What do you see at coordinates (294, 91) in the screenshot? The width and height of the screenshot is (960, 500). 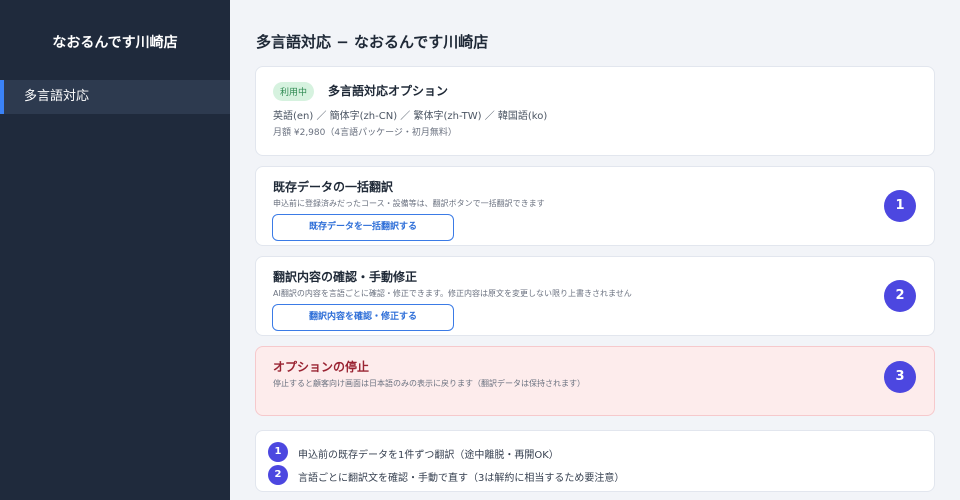 I see `status-badge: 利用中` at bounding box center [294, 91].